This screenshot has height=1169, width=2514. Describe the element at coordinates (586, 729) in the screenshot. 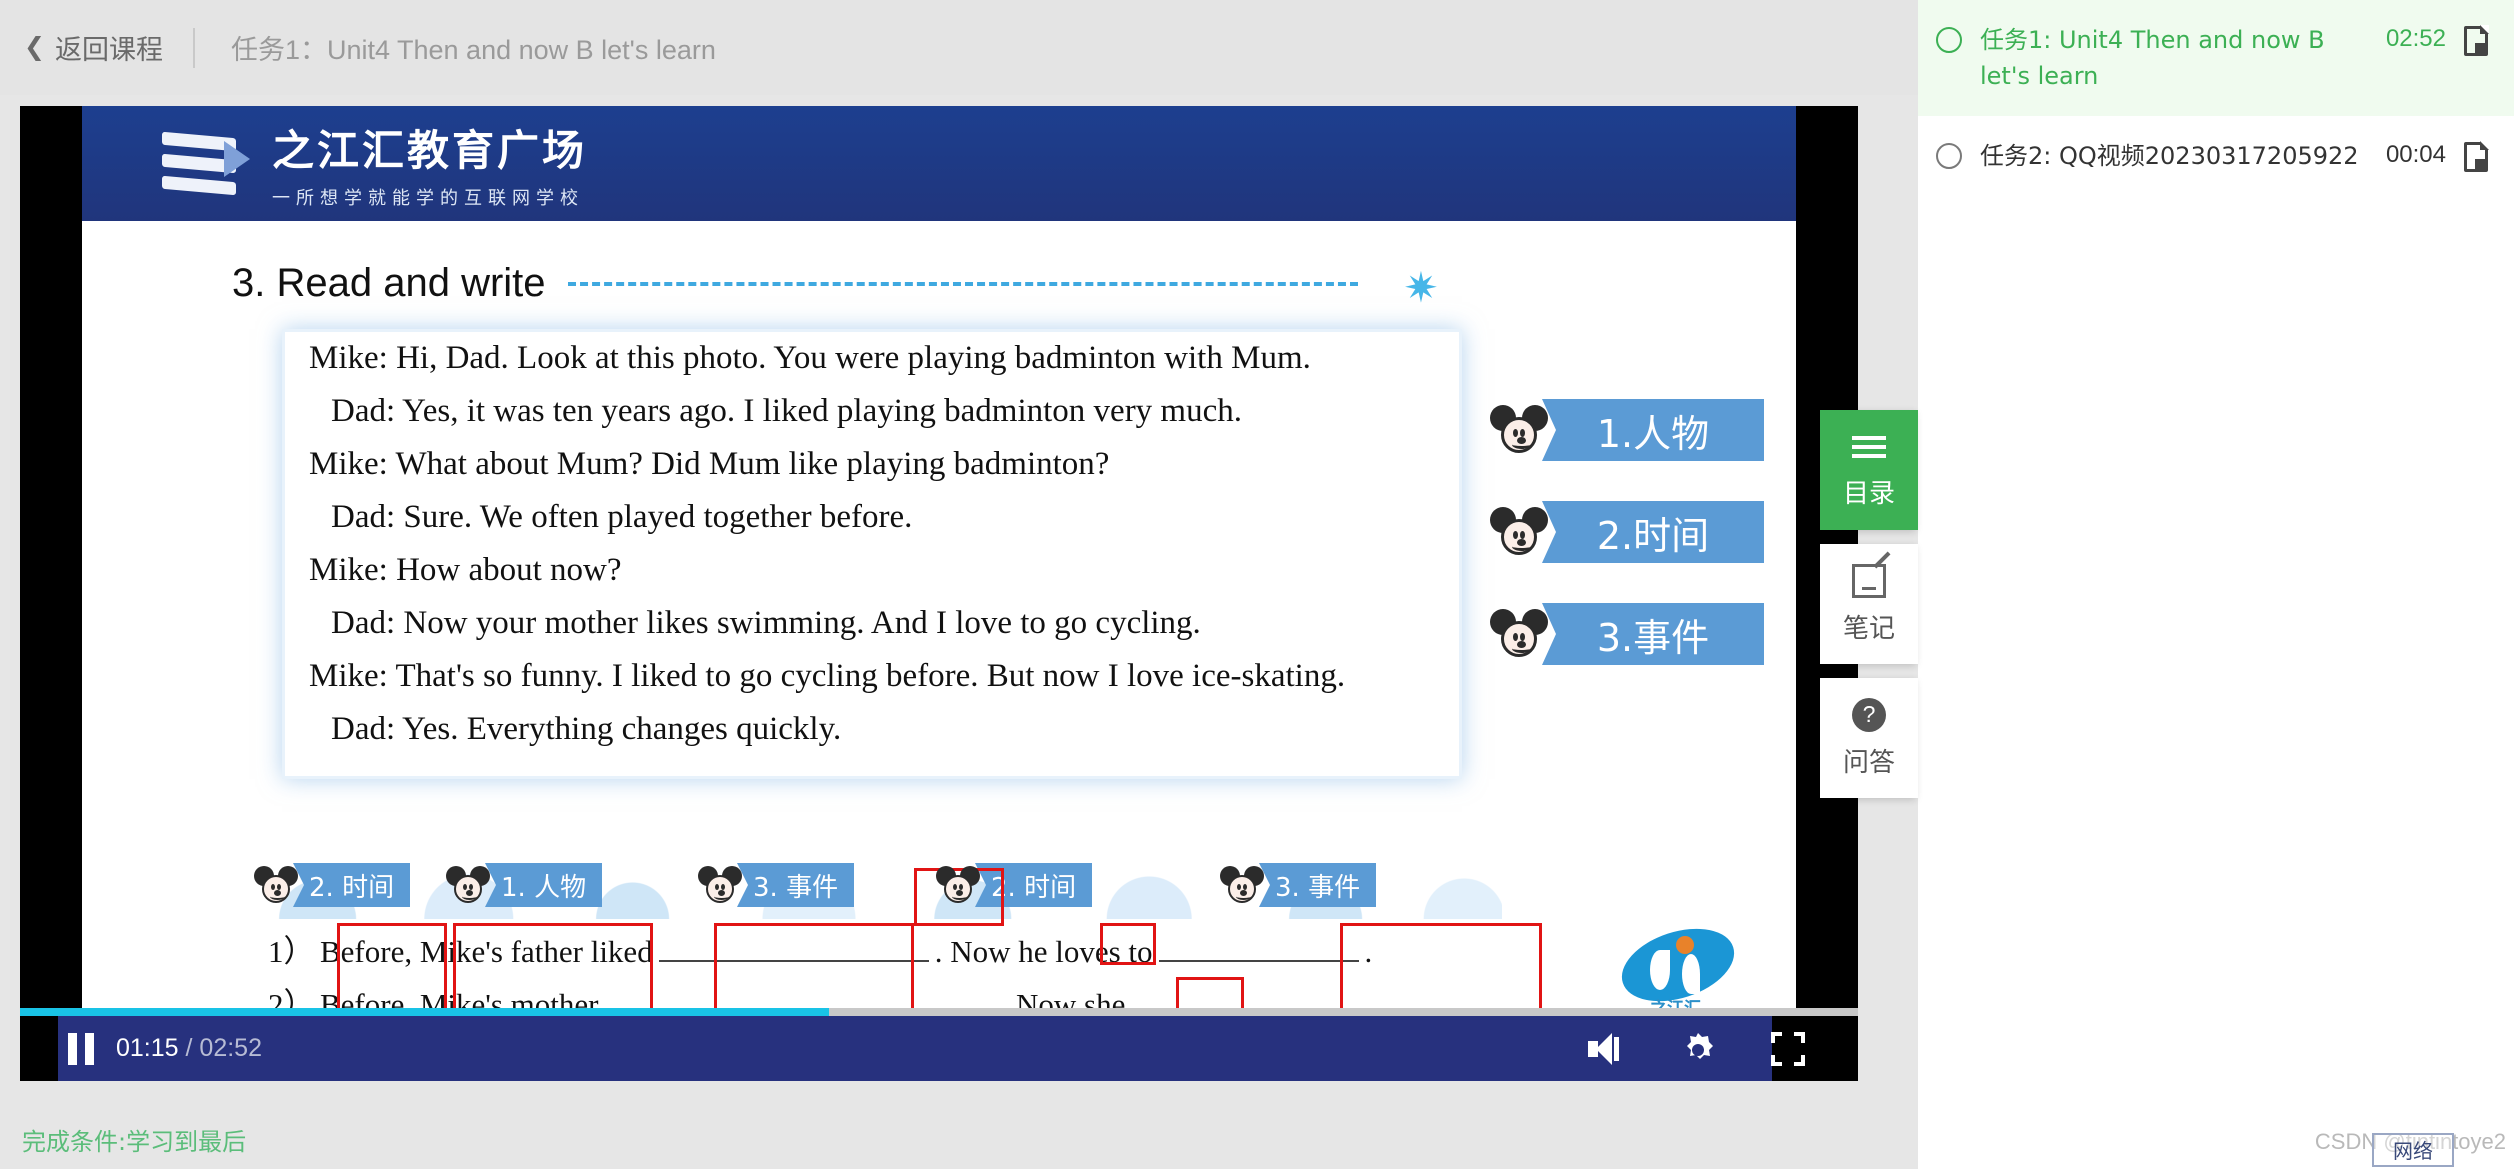

I see `dialog-line: Dad: Yes. Everything changes quickly.` at that location.